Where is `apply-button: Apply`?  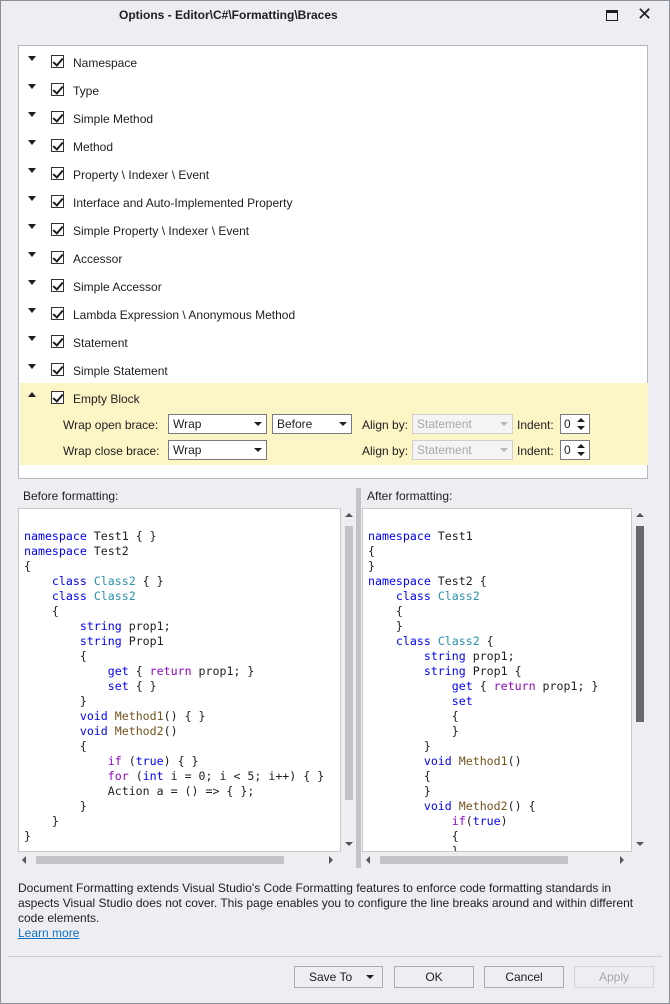 apply-button: Apply is located at coordinates (614, 977).